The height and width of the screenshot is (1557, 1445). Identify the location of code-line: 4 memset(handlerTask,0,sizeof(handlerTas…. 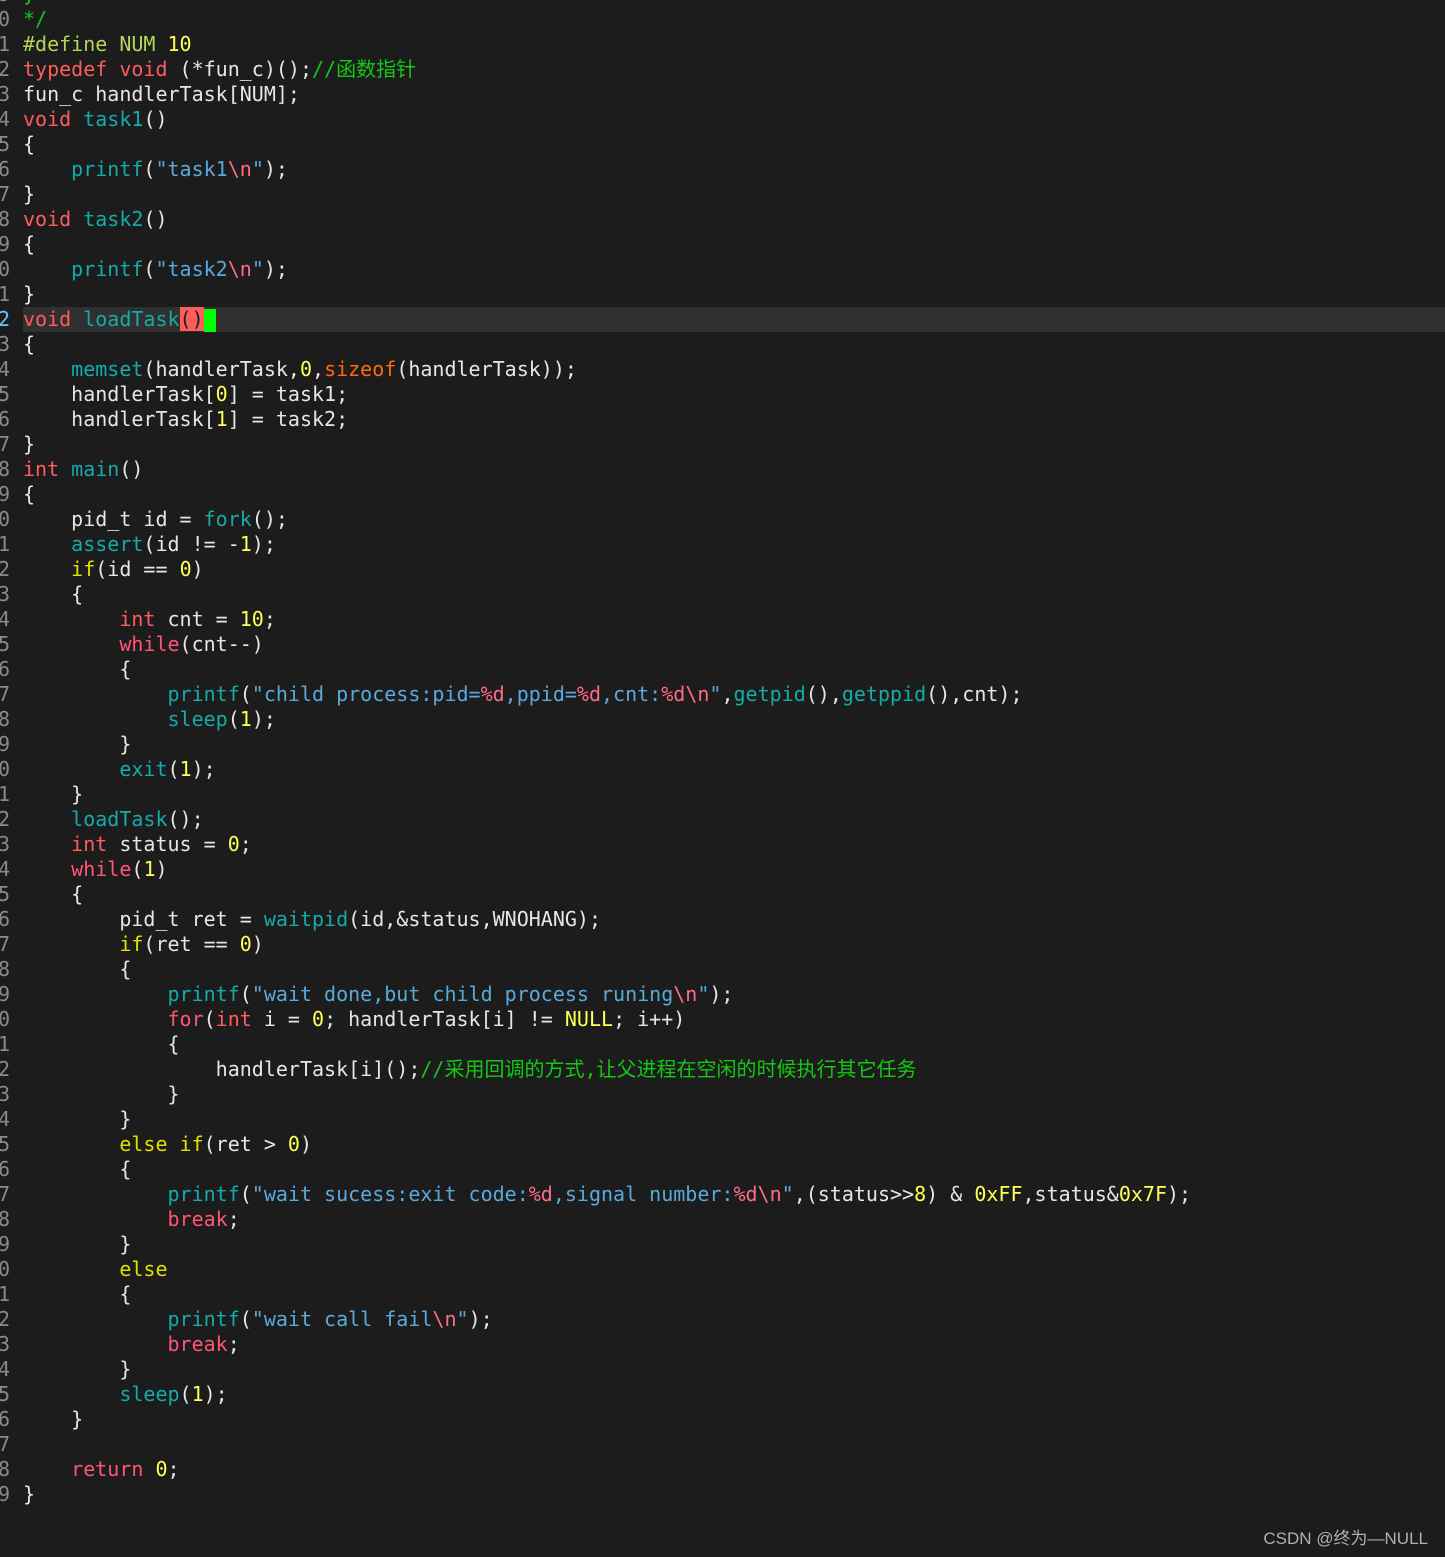
(722, 369).